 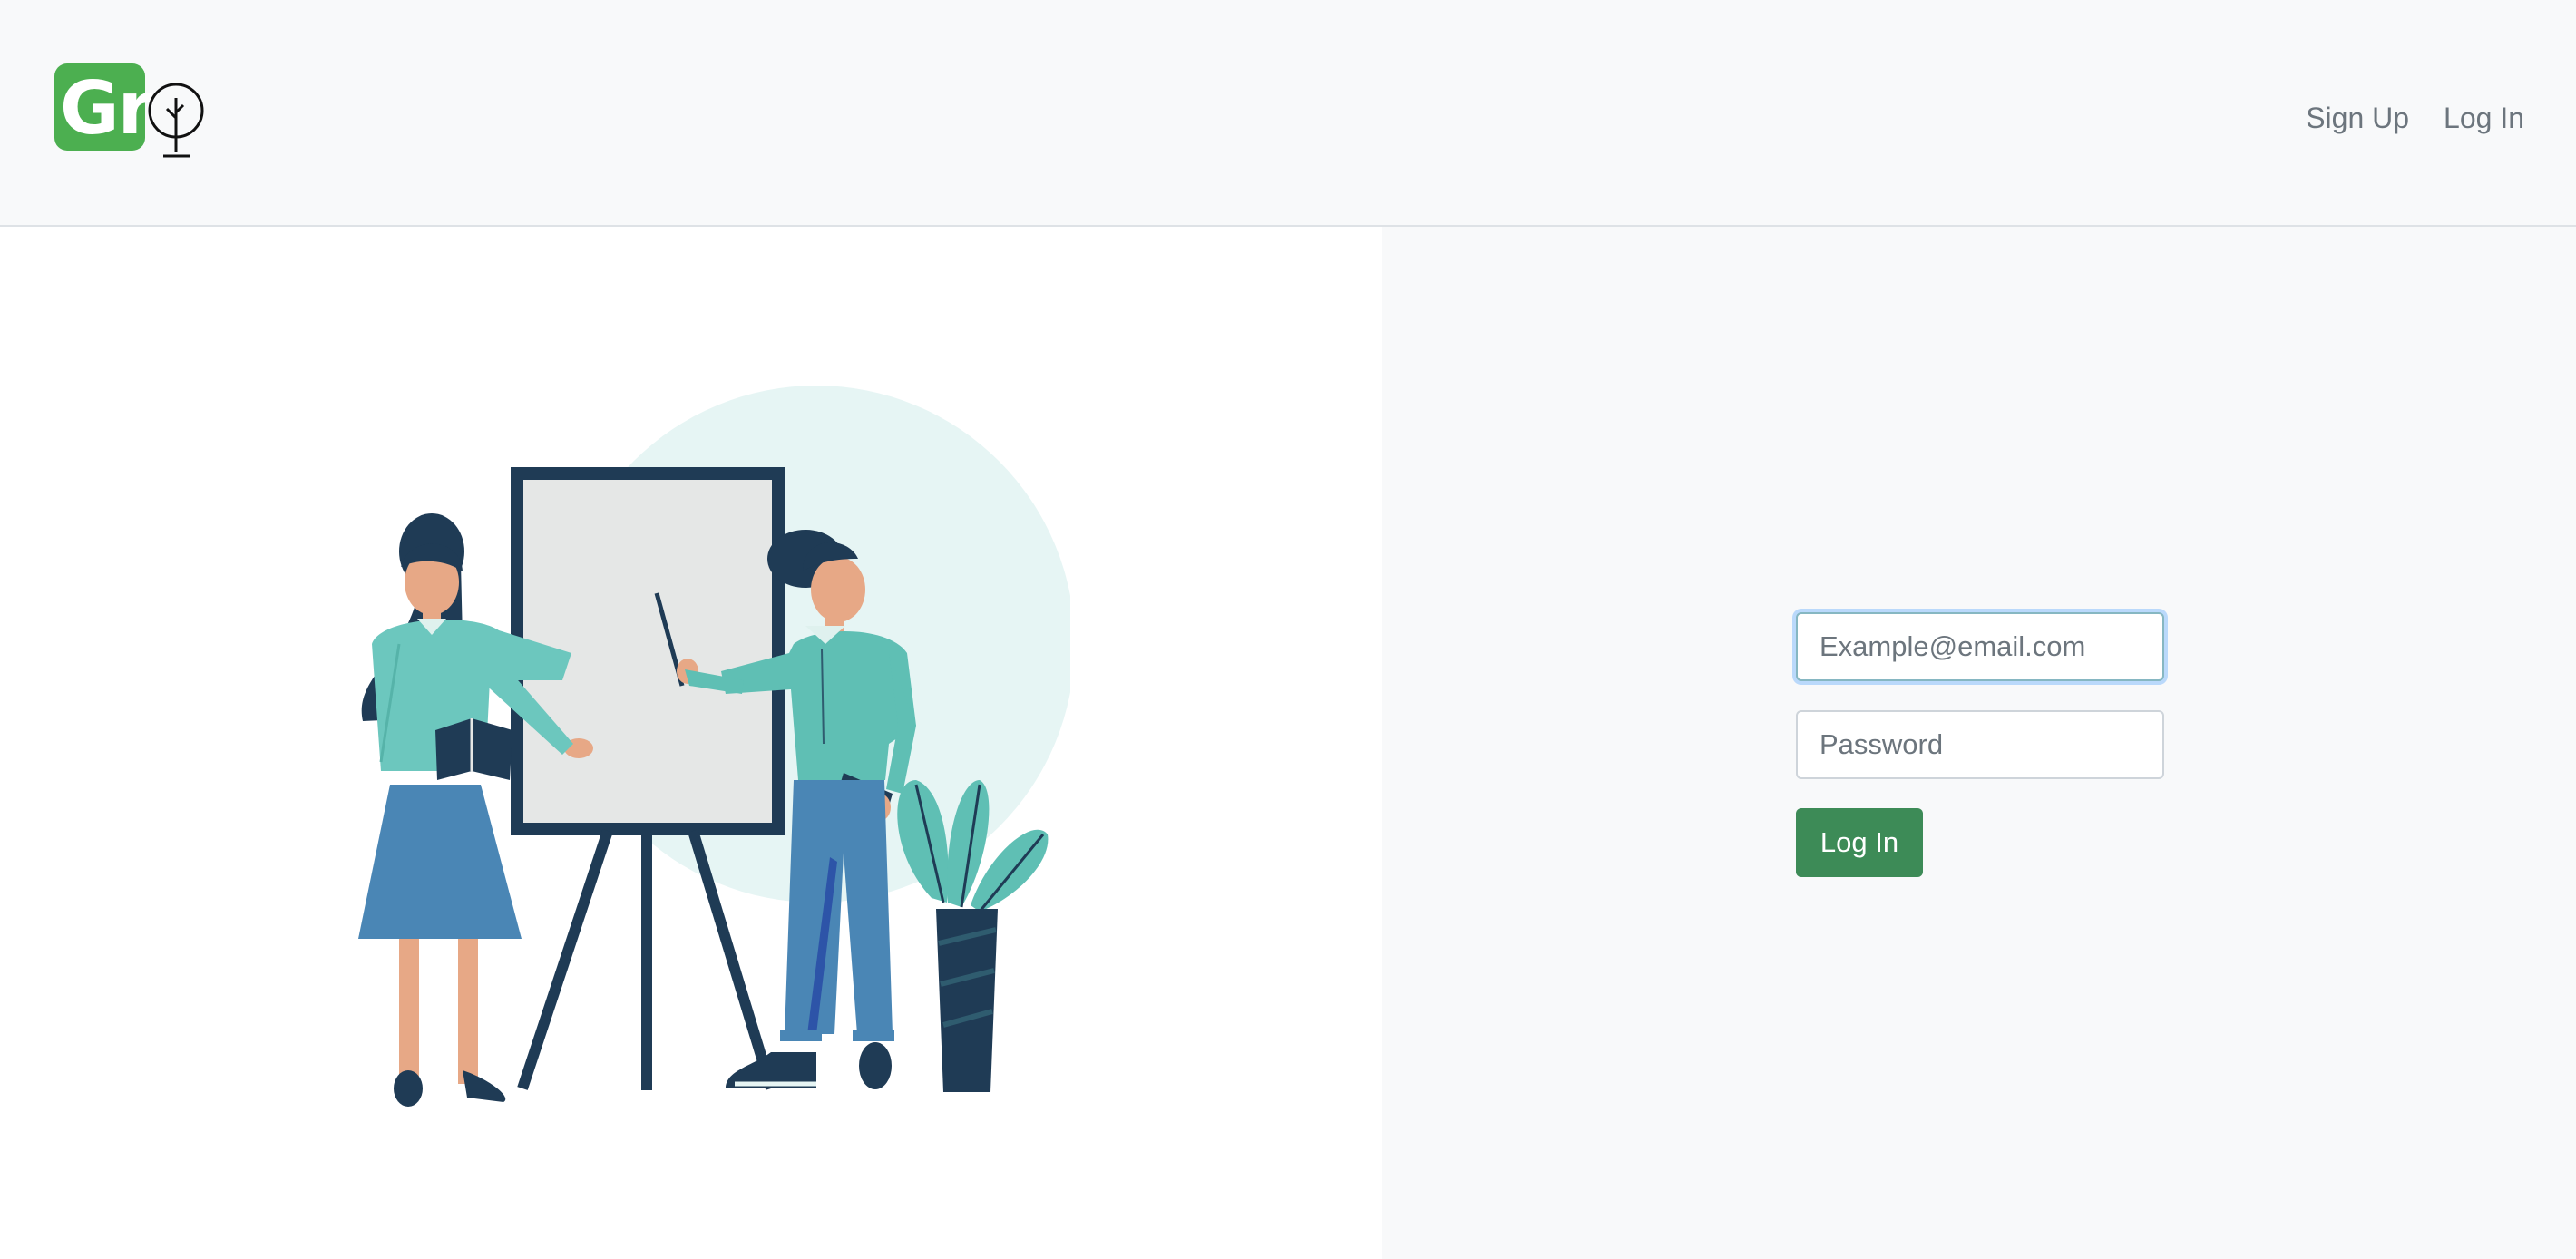 I want to click on password-input, so click(x=1980, y=744).